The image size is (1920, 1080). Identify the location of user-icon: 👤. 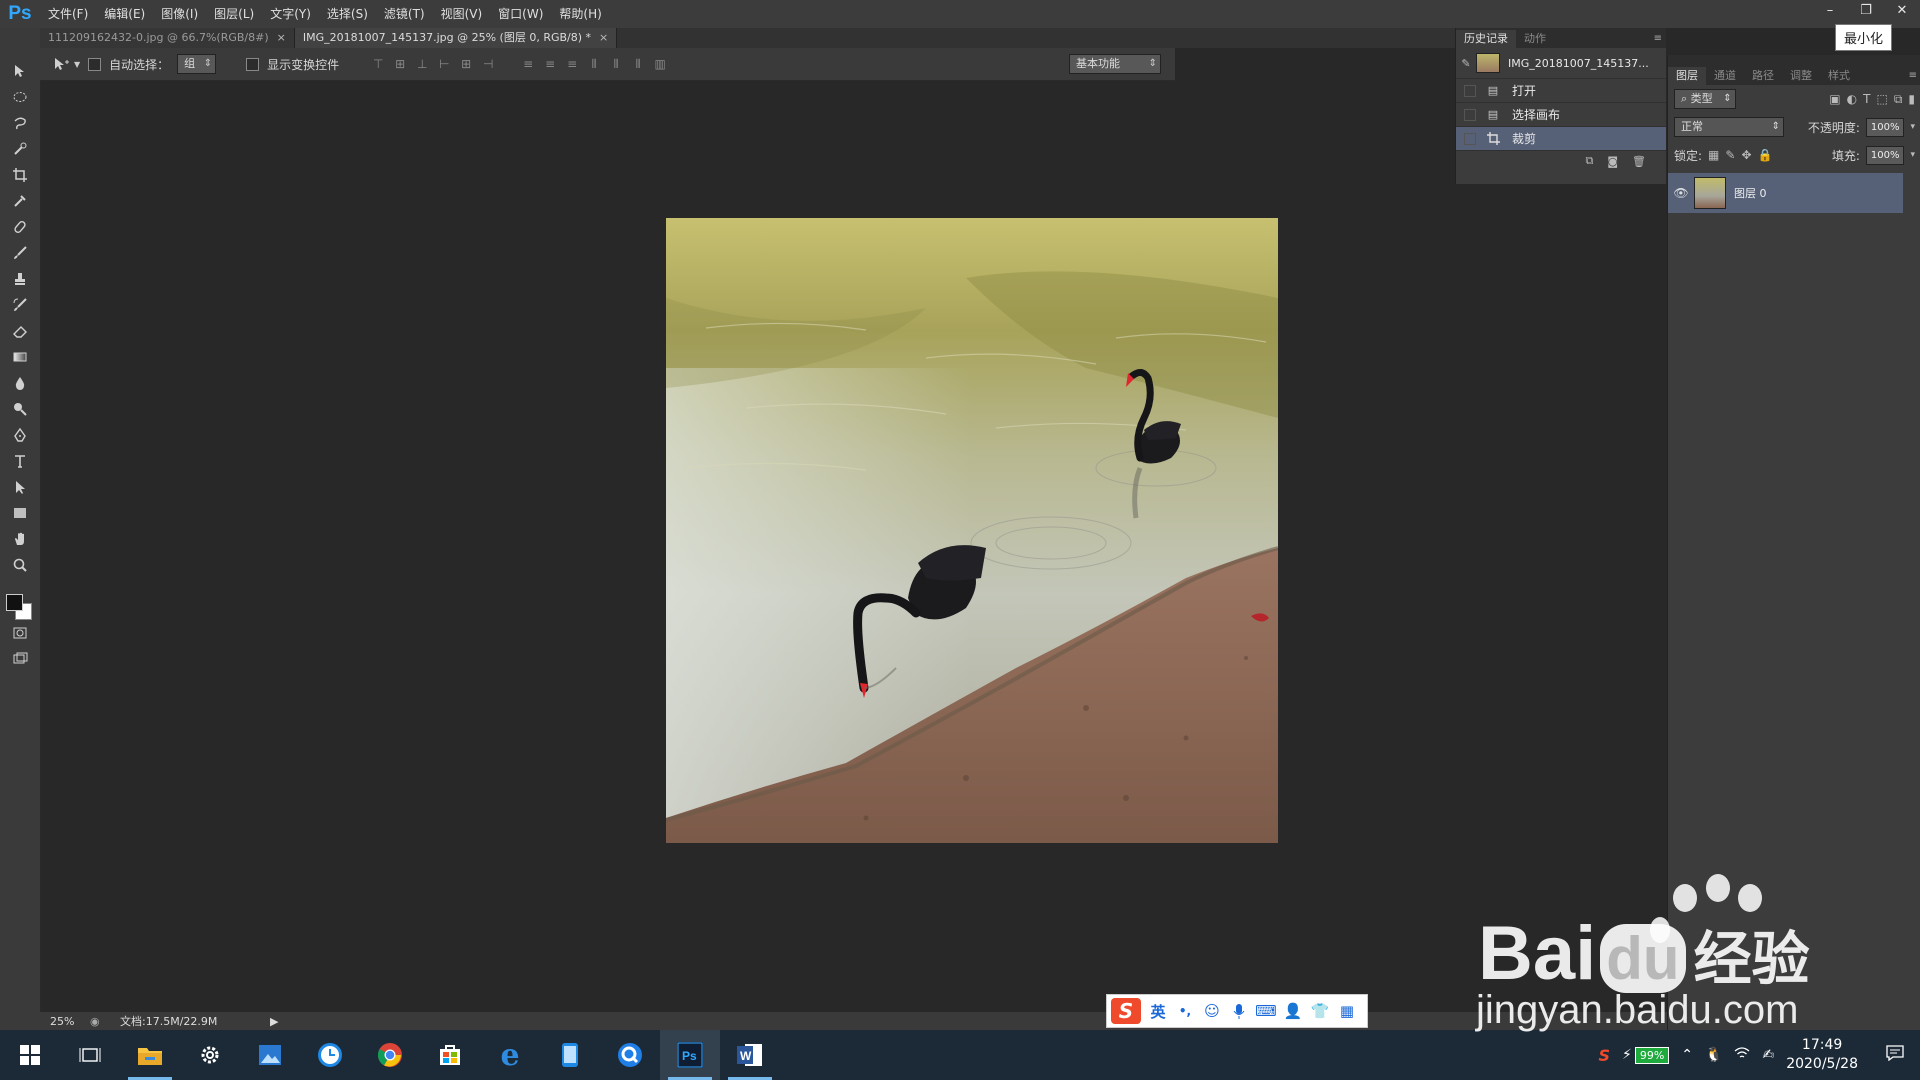
(1293, 1011).